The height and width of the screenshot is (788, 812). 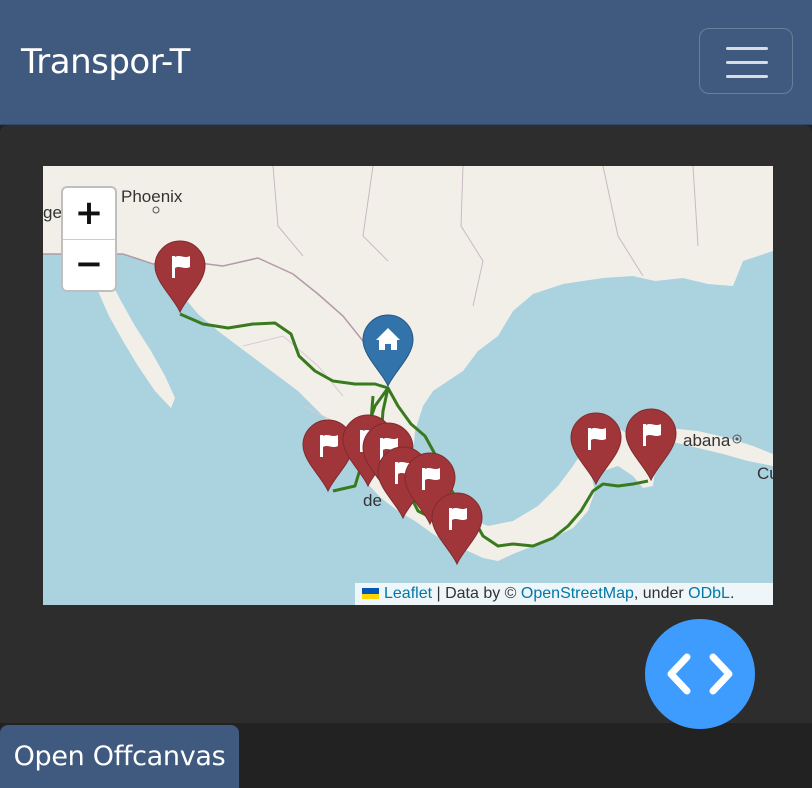 I want to click on open-offcanvas-button: Open Offcanvas, so click(x=119, y=756).